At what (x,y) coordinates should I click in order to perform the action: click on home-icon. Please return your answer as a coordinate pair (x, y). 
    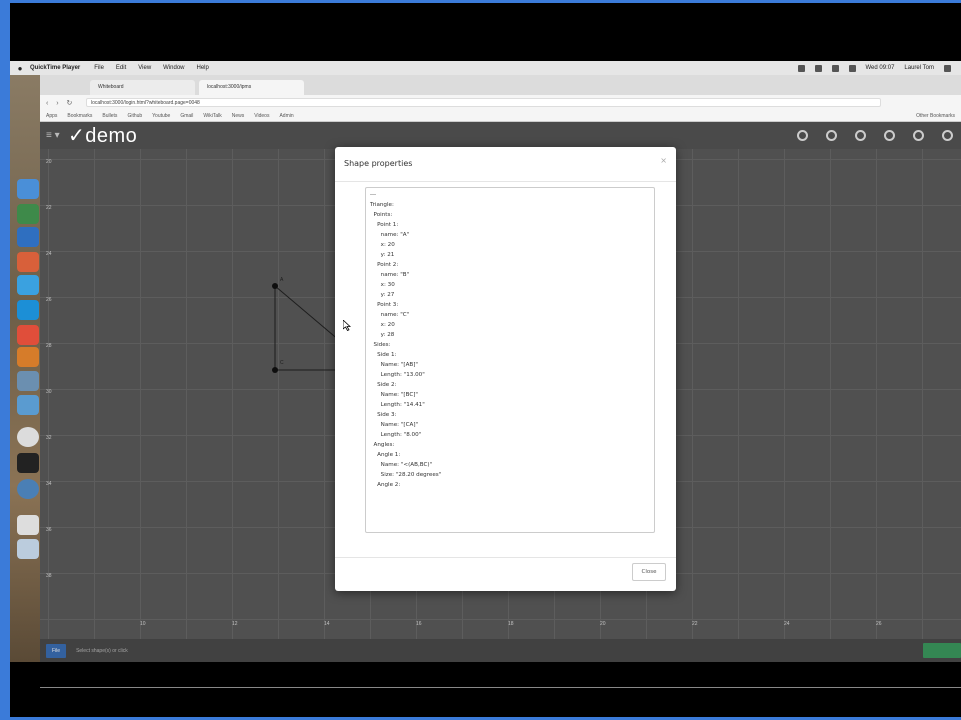
    Looking at the image, I should click on (860, 135).